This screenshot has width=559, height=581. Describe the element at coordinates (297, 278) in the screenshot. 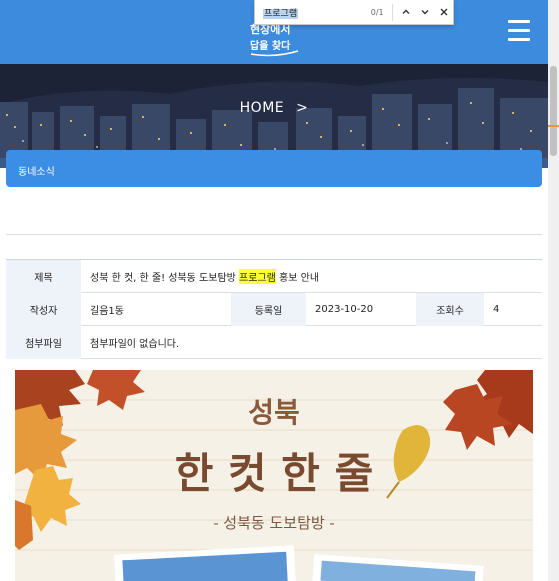

I see `post-title-after: 홍보 안내` at that location.